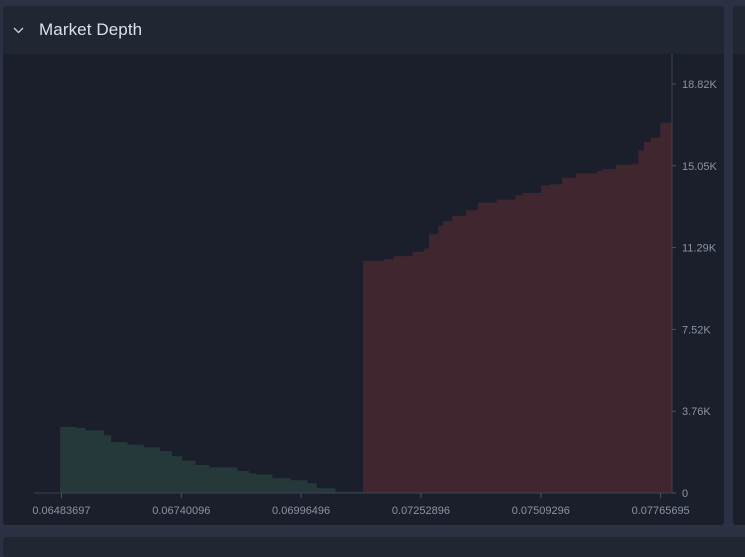 The height and width of the screenshot is (557, 745). What do you see at coordinates (700, 85) in the screenshot?
I see `y-tick-label: 18.82K` at bounding box center [700, 85].